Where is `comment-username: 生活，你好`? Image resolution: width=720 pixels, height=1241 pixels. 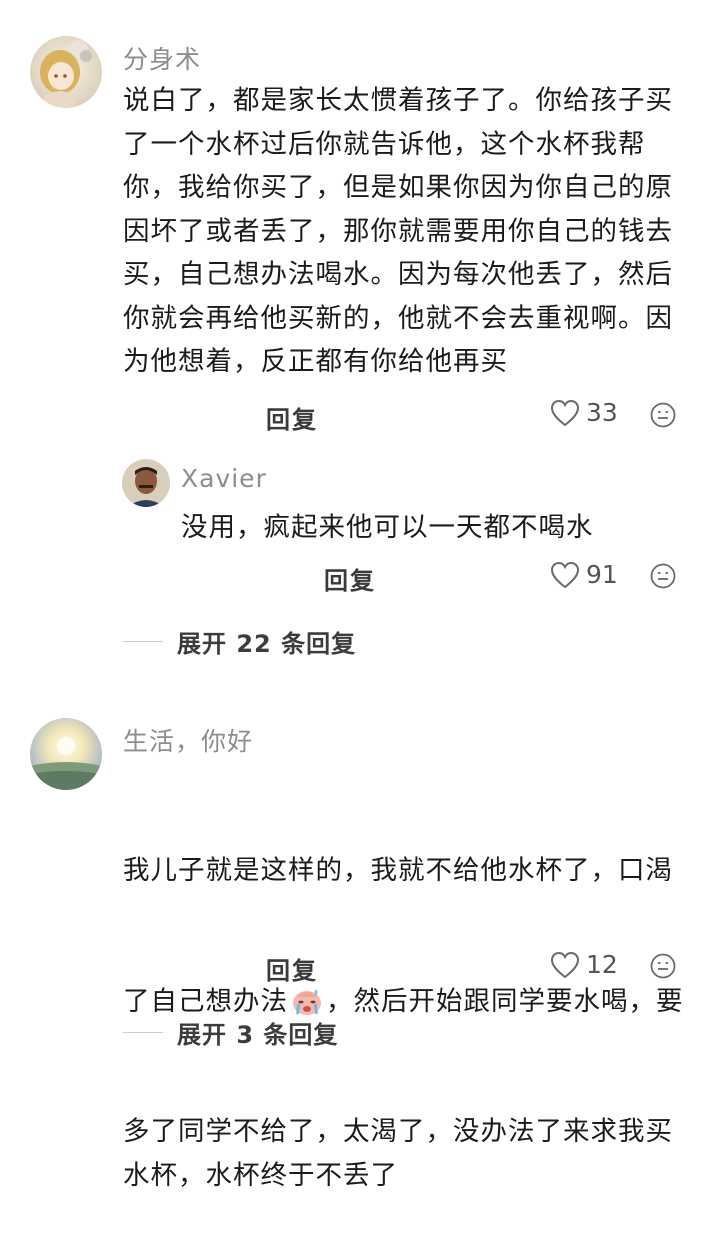 comment-username: 生活，你好 is located at coordinates (188, 740).